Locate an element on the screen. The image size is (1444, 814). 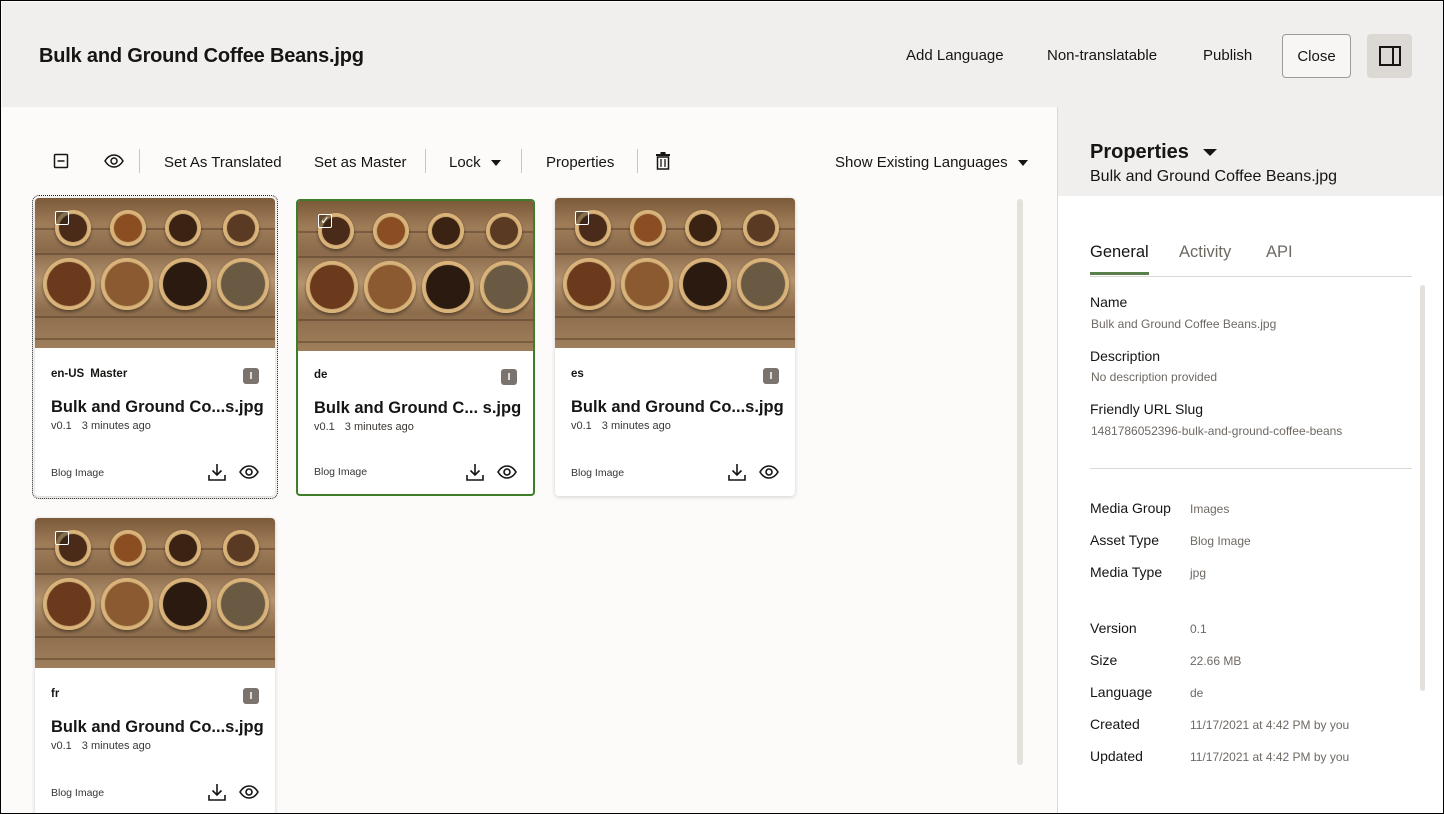
properties-menu: Properties is located at coordinates (1153, 152).